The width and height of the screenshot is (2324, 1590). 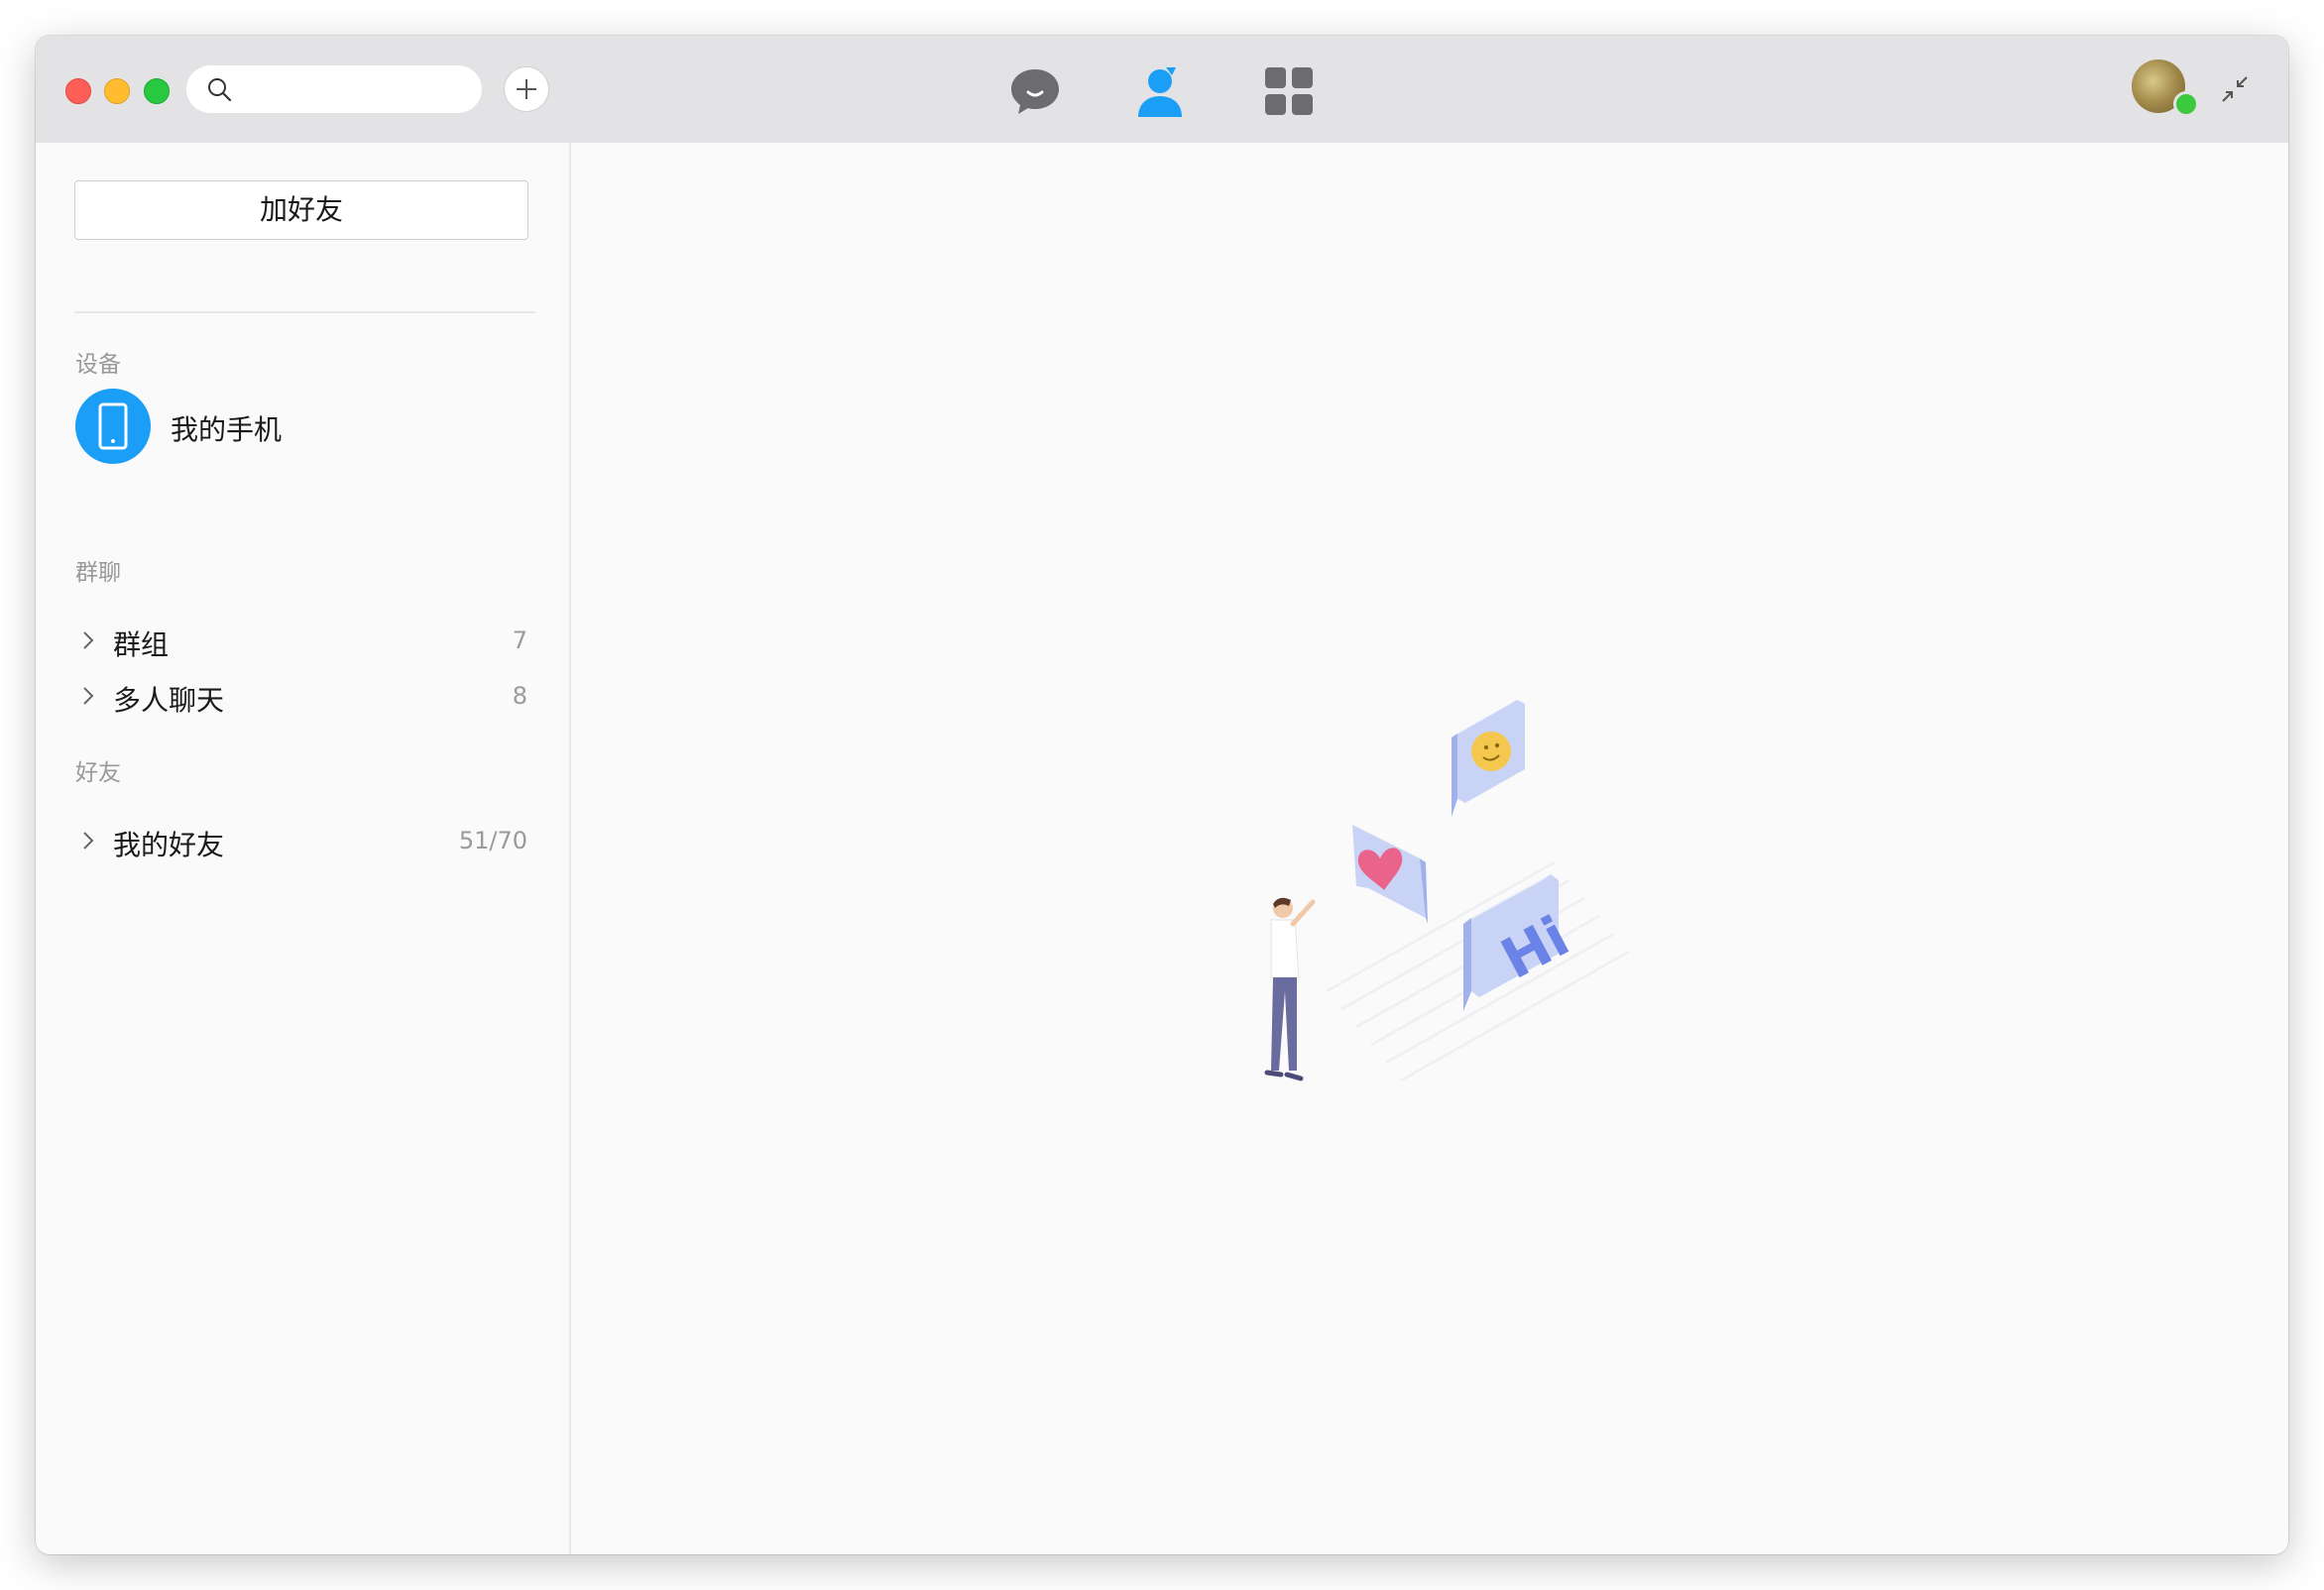 I want to click on device-item-my-phone: 我的手机, so click(x=303, y=428).